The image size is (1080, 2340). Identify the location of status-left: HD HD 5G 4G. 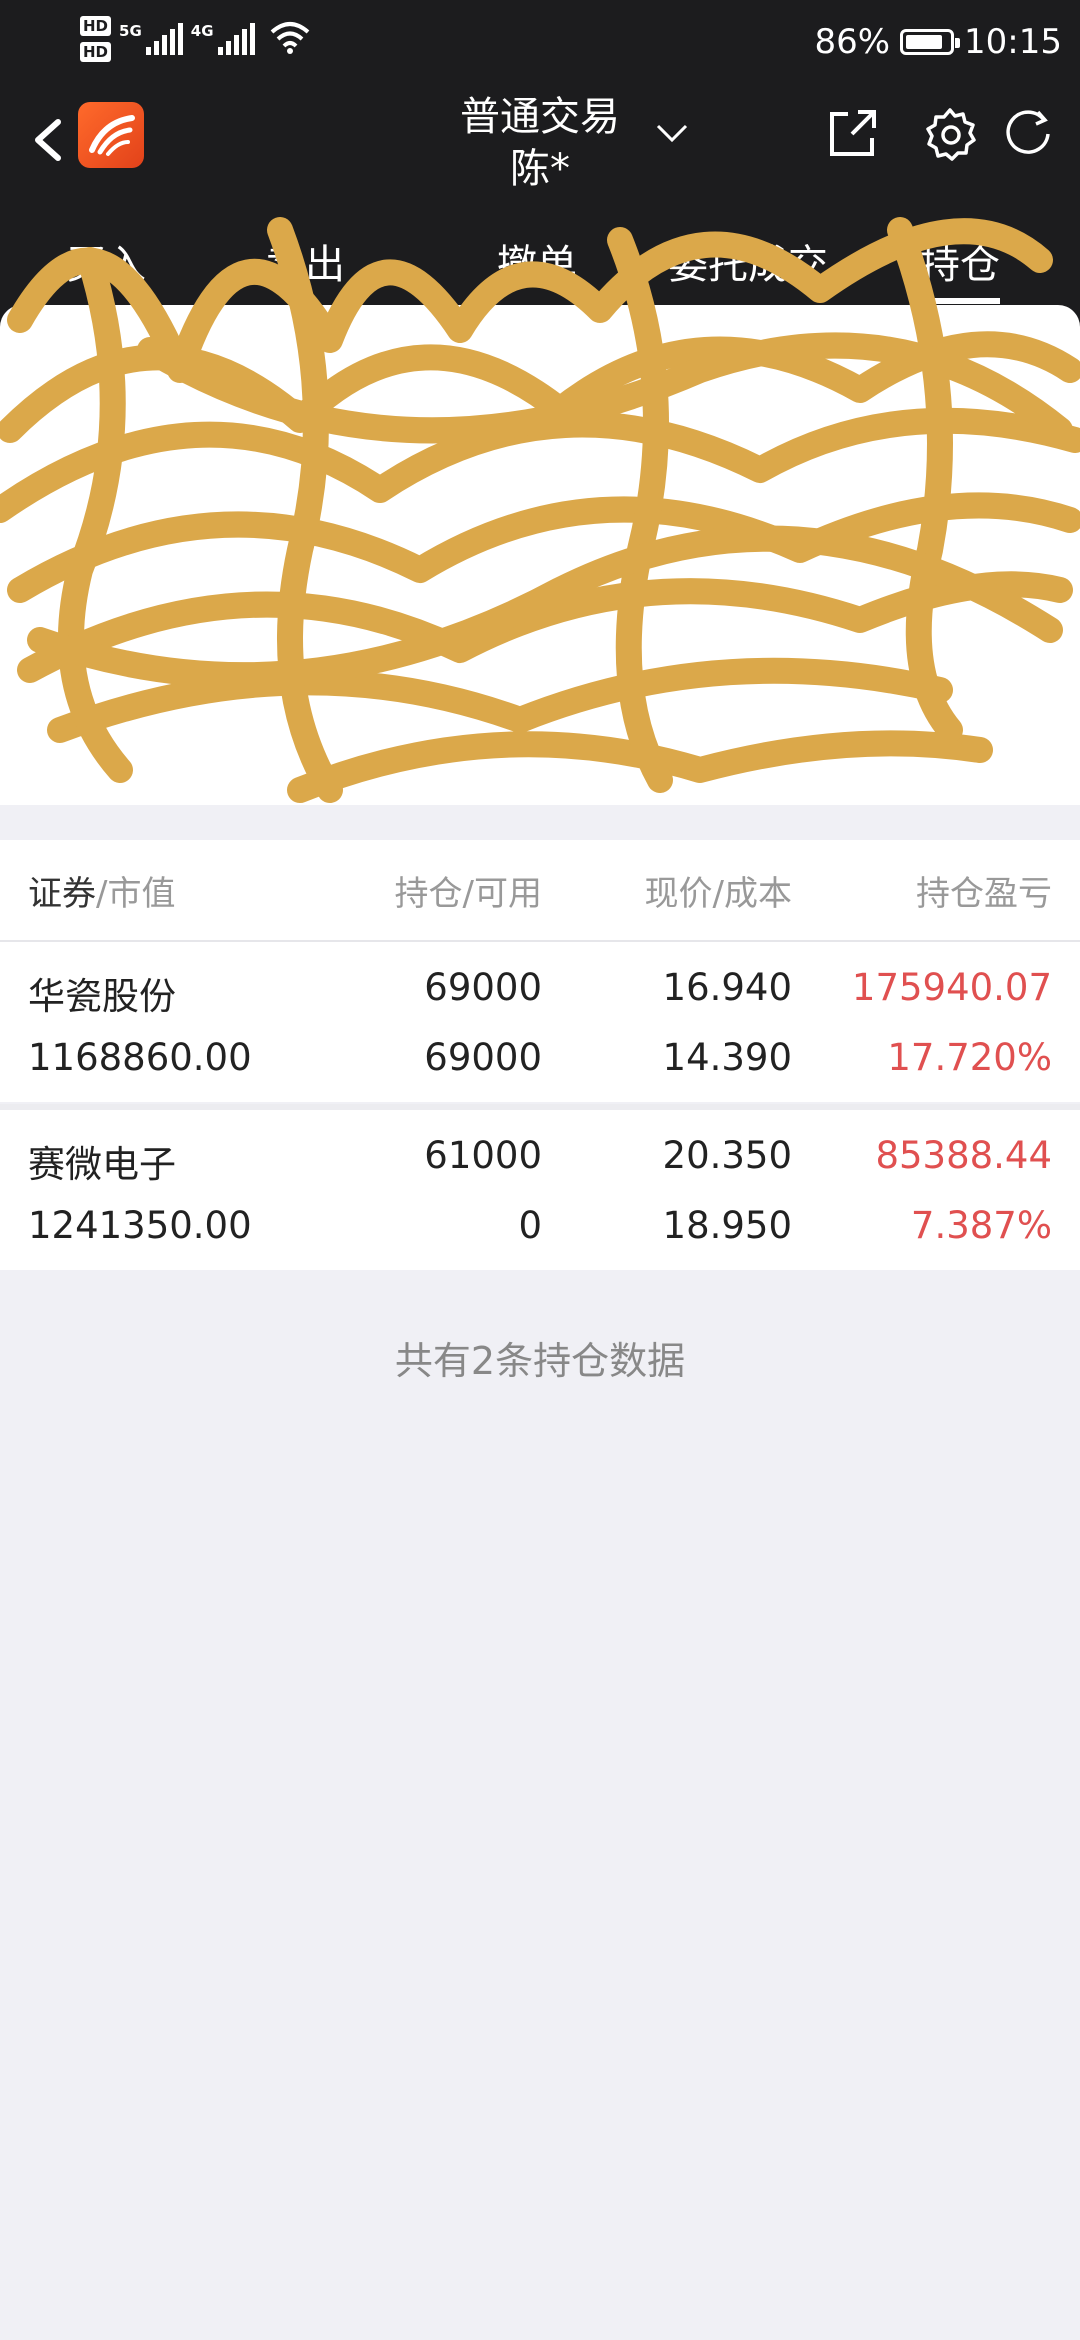
(195, 39).